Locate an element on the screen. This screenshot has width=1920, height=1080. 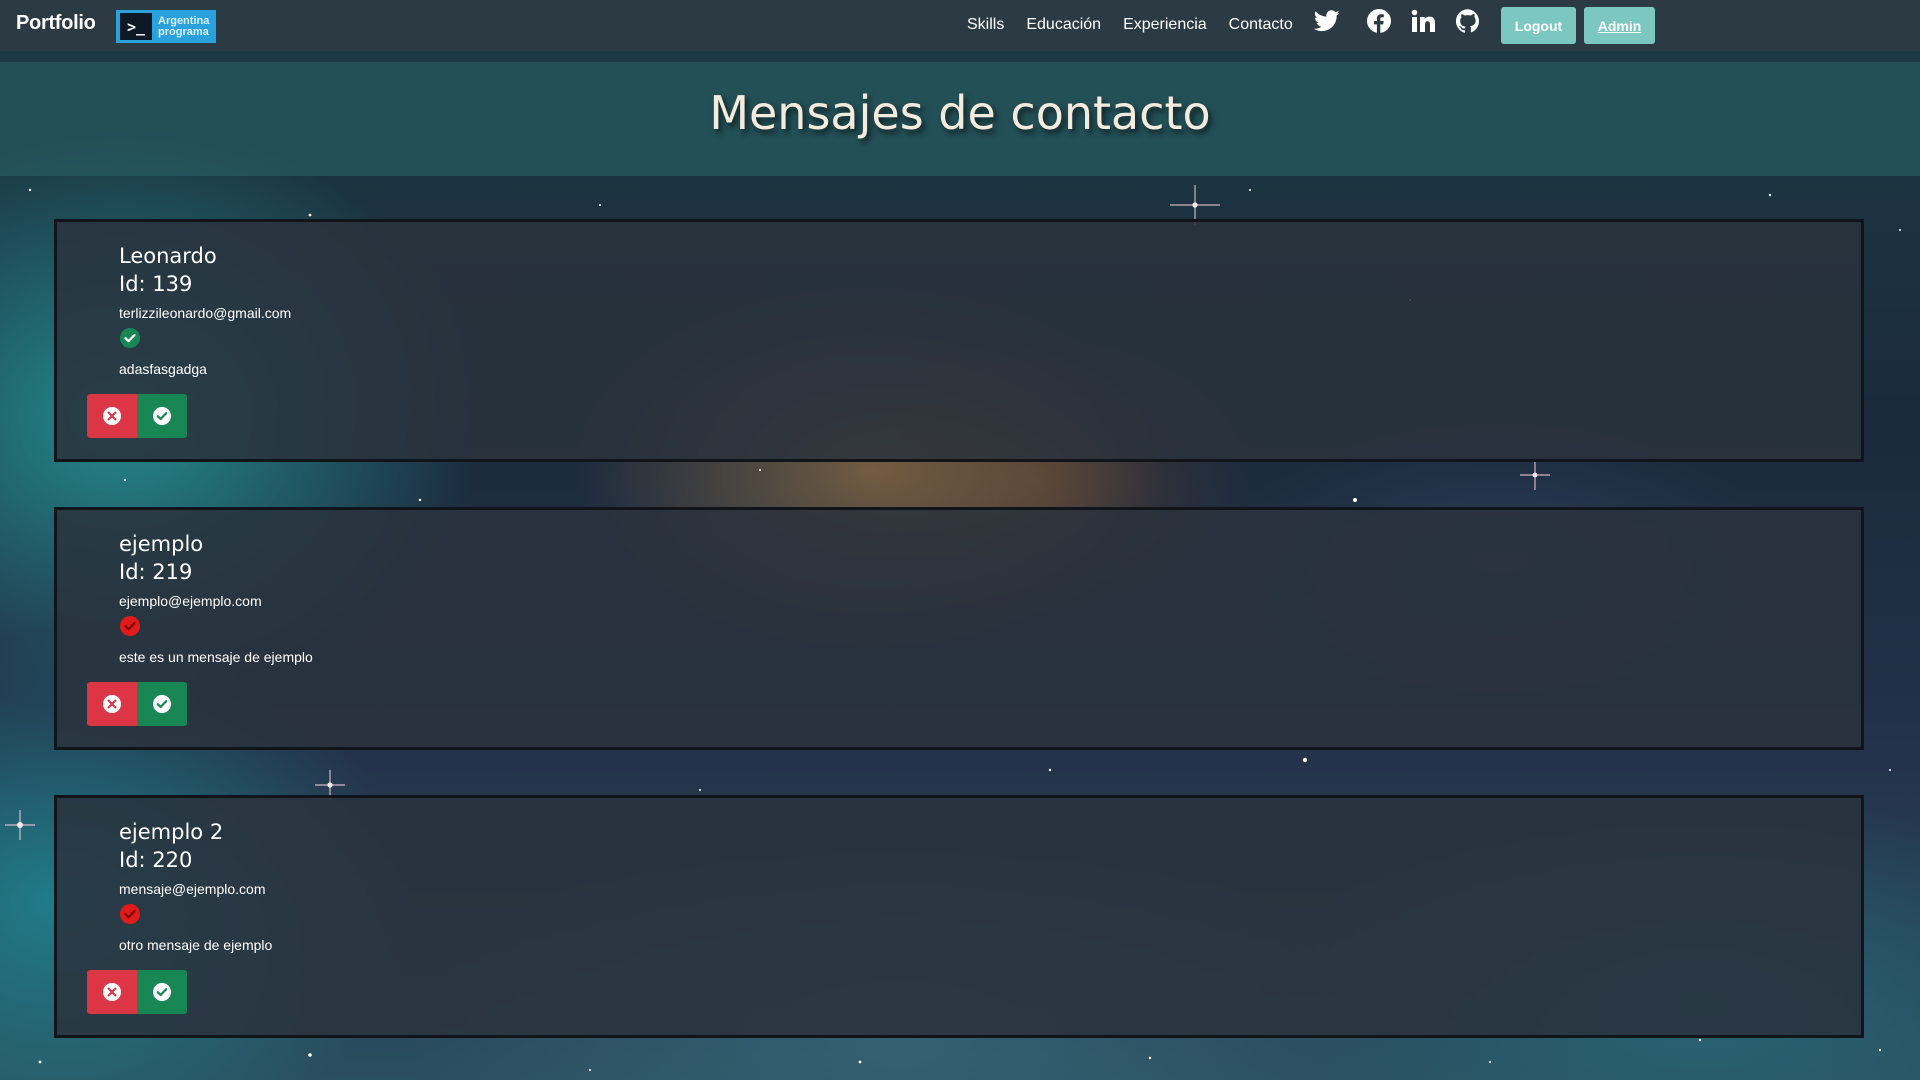
terminal-icon: >_ is located at coordinates (136, 26).